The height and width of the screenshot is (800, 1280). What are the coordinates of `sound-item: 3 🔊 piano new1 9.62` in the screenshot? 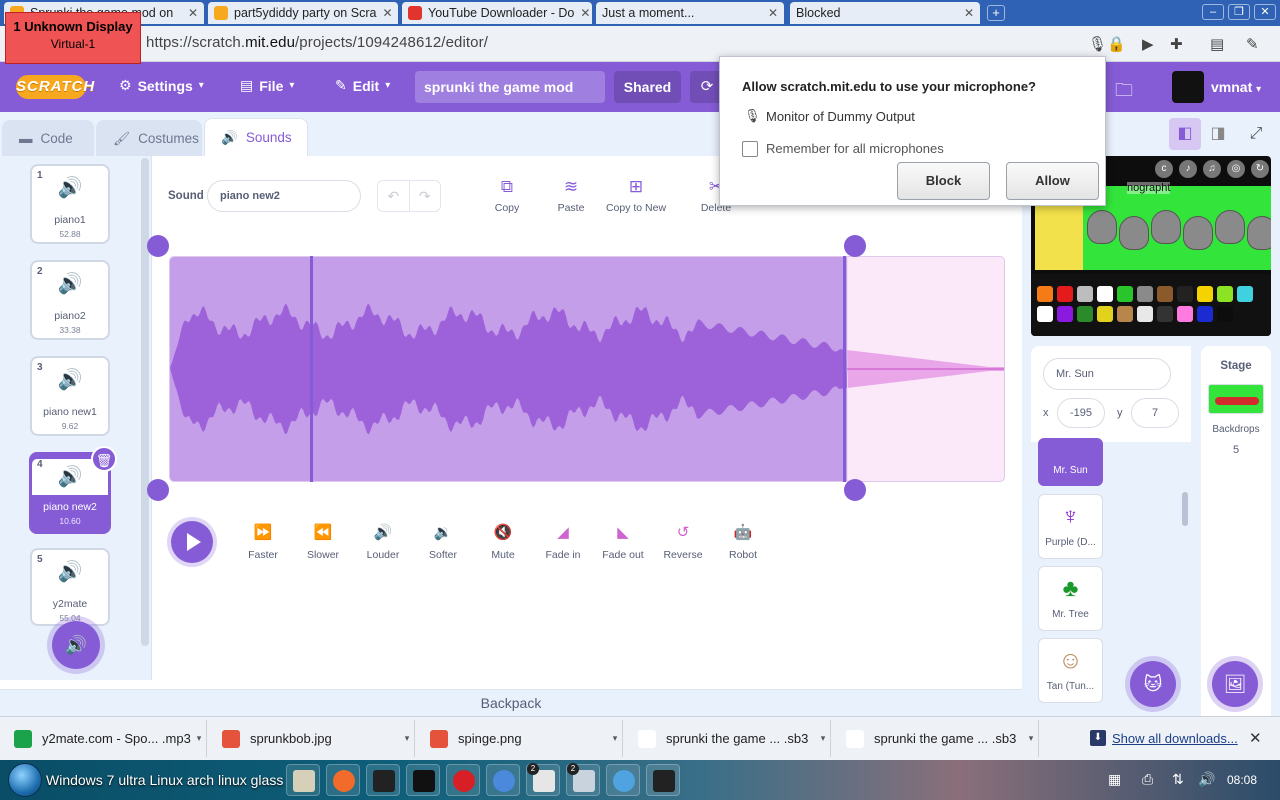 It's located at (70, 396).